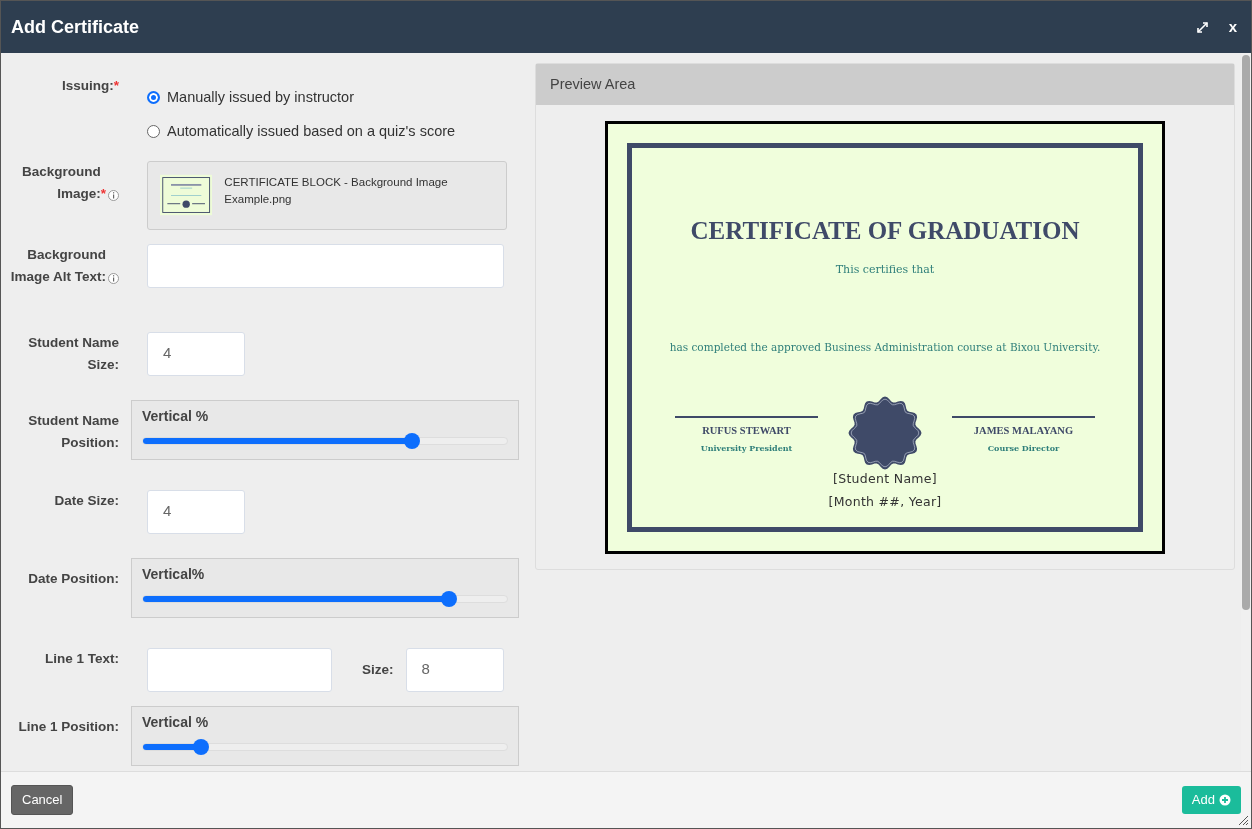  I want to click on certificate-text: has completed the approved Business Administration course at Bixou University., so click(885, 347).